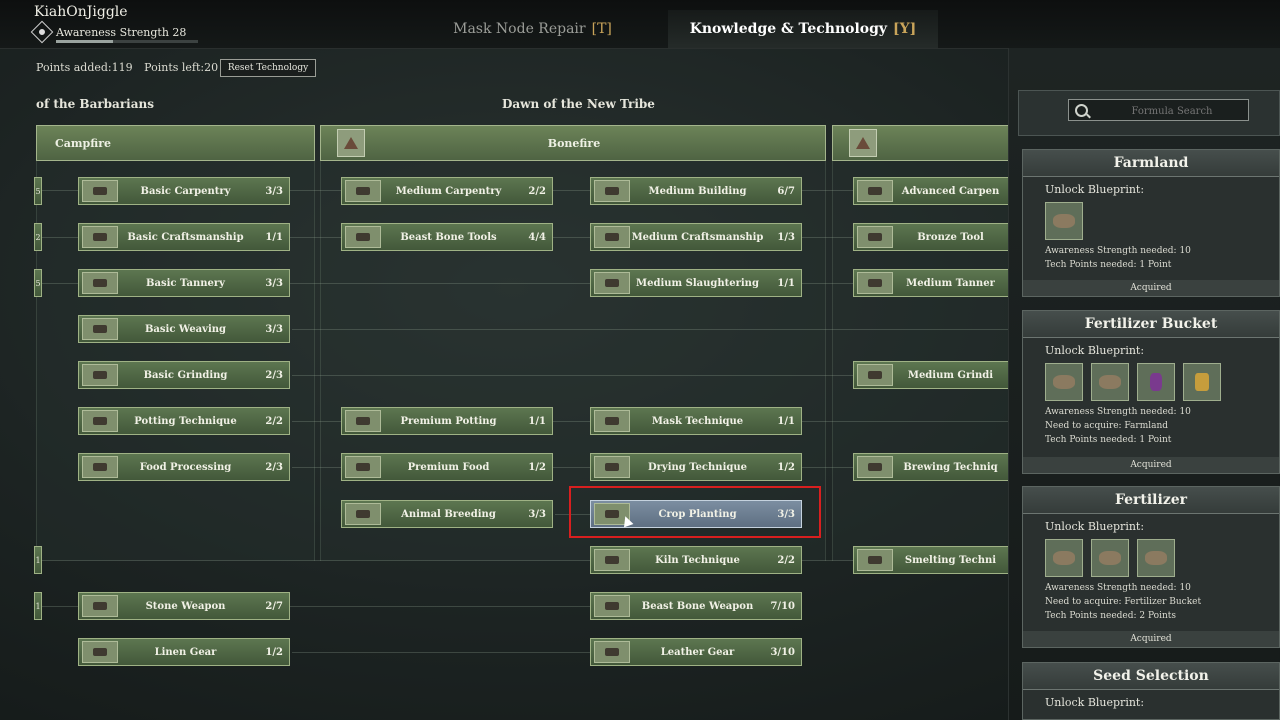 Image resolution: width=1280 pixels, height=720 pixels. I want to click on tech-node-bronze-tool: Bronze Tool, so click(931, 237).